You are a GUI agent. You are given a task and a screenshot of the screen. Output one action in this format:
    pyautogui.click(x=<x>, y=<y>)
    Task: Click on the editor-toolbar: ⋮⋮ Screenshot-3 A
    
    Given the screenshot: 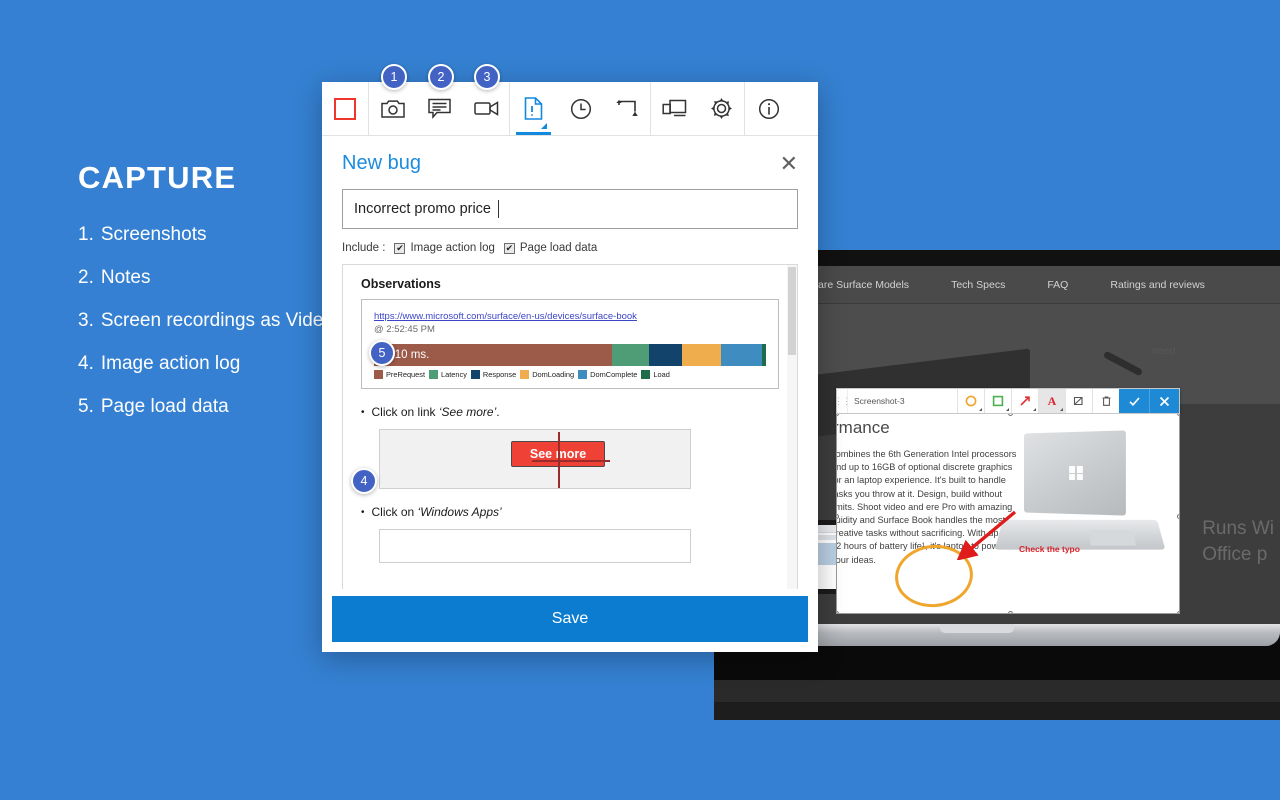 What is the action you would take?
    pyautogui.click(x=1007, y=401)
    